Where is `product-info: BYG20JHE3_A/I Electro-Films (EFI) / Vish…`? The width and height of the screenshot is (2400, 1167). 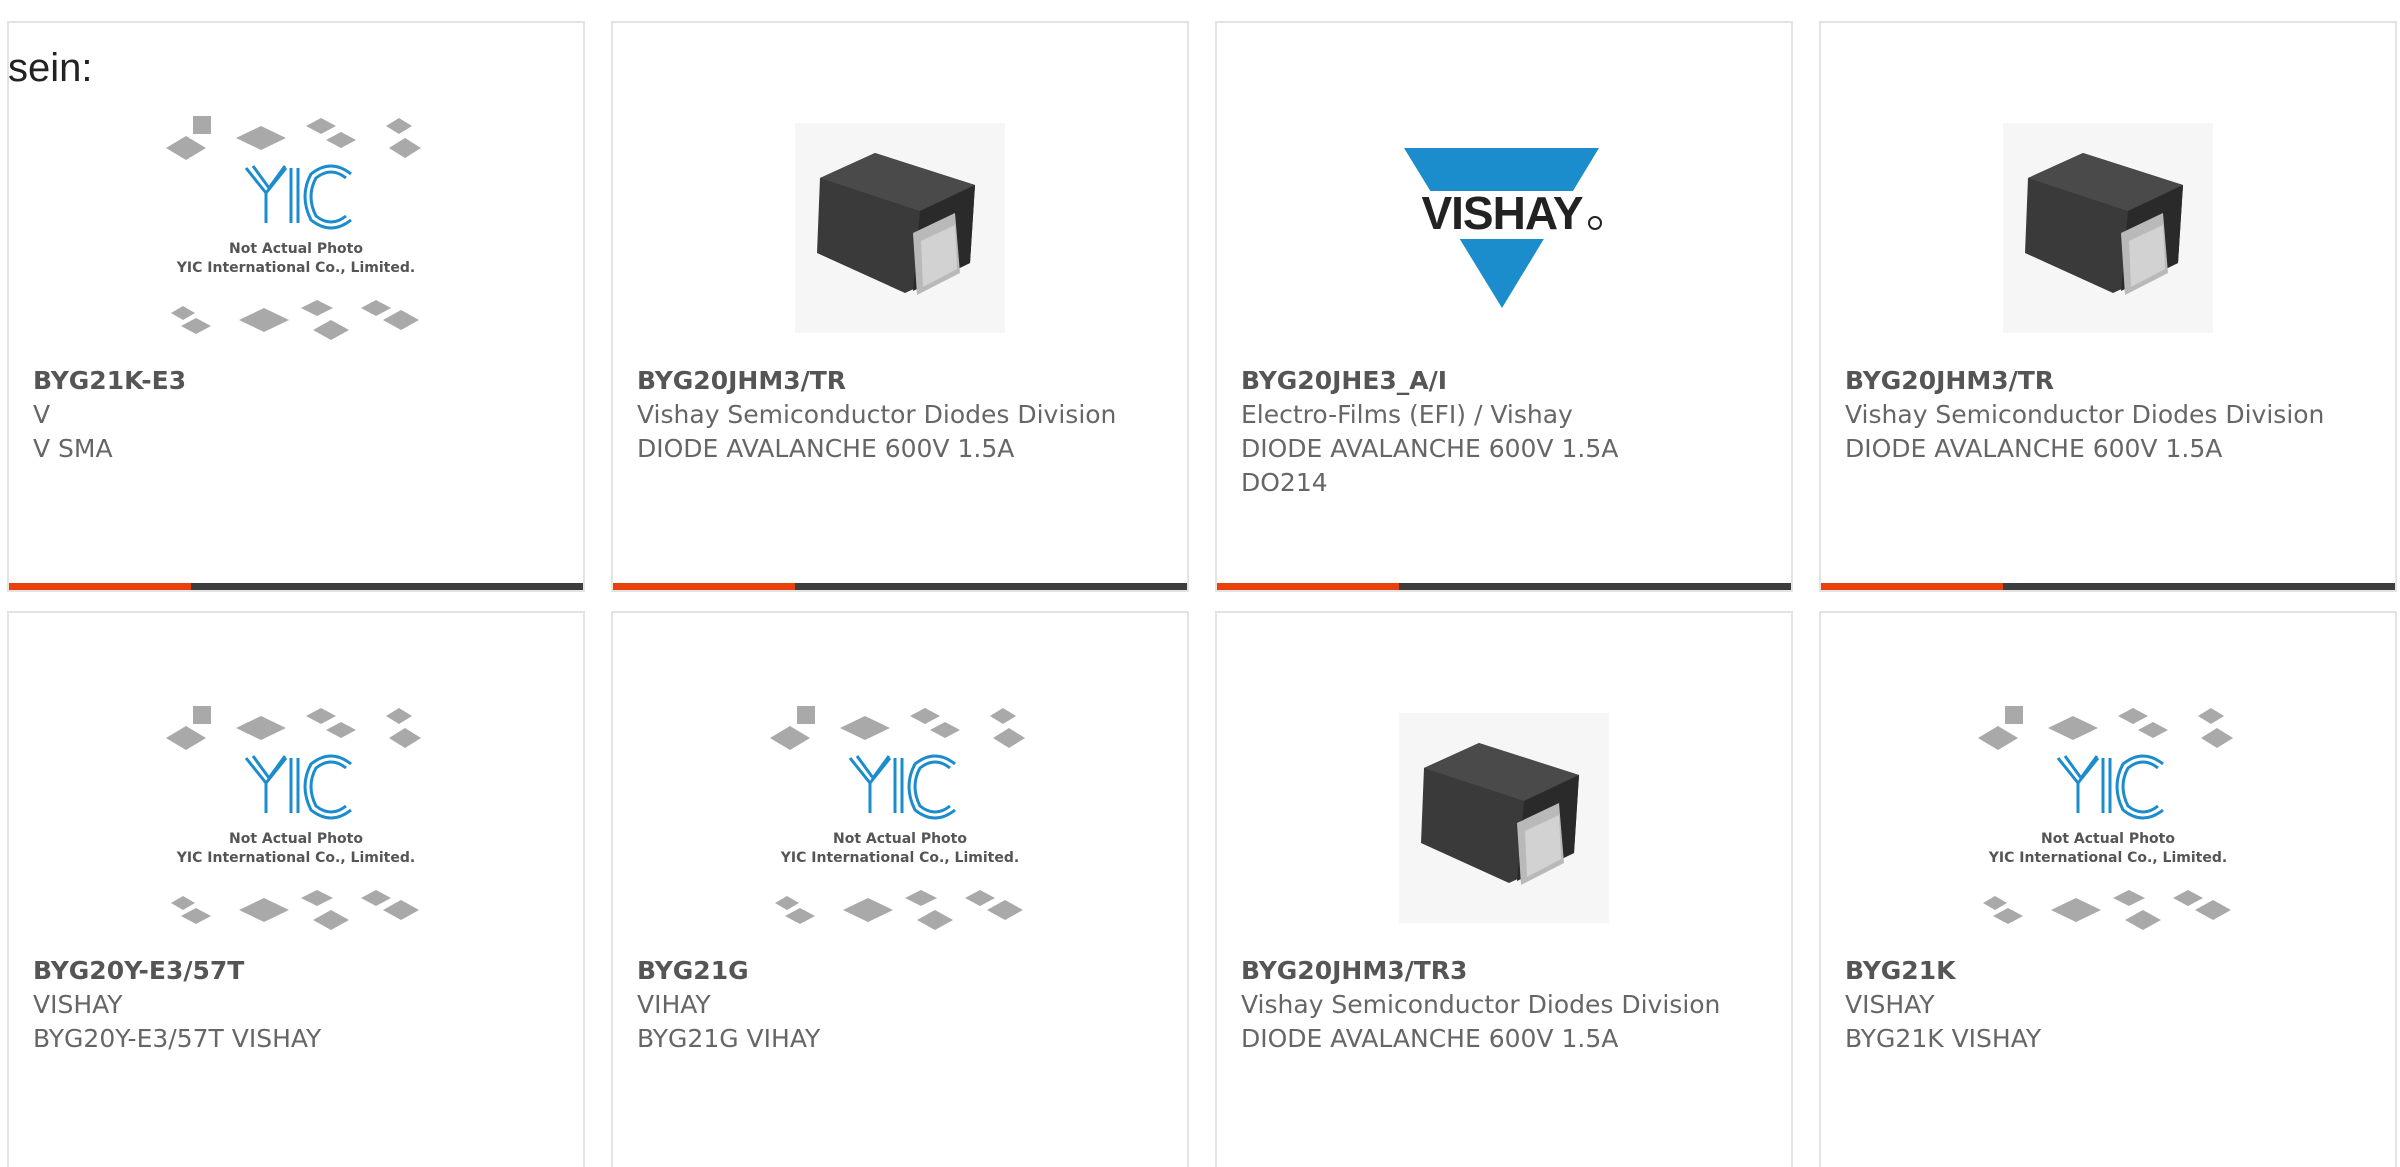
product-info: BYG20JHE3_A/I Electro-Films (EFI) / Vish… is located at coordinates (1506, 432).